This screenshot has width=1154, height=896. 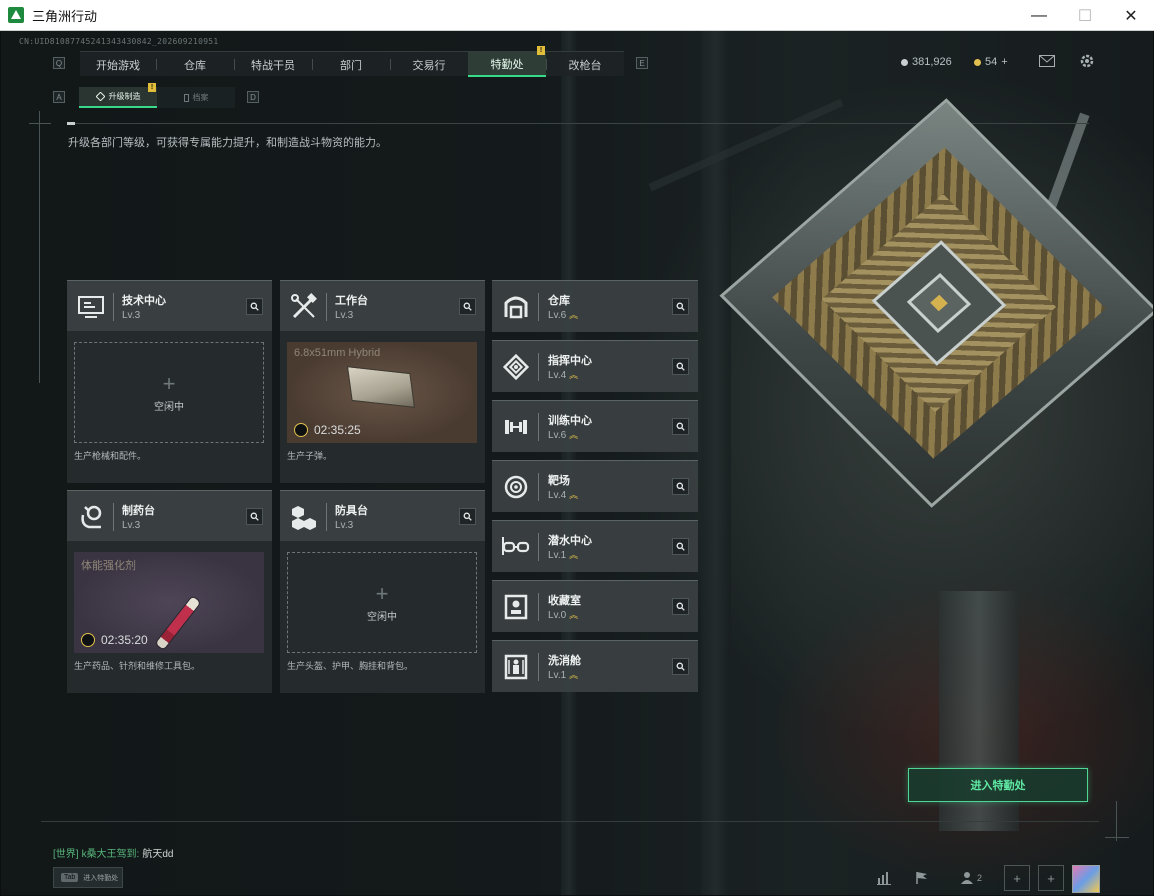 I want to click on card-header: 制药台 Lv.3, so click(x=169, y=515).